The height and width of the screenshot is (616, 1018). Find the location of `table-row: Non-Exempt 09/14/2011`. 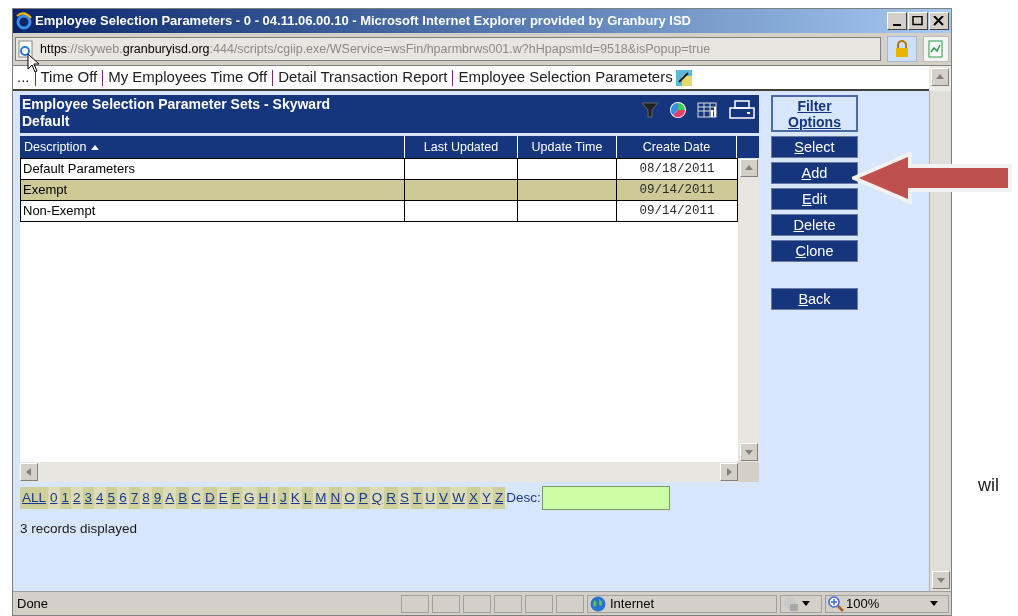

table-row: Non-Exempt 09/14/2011 is located at coordinates (379, 211).